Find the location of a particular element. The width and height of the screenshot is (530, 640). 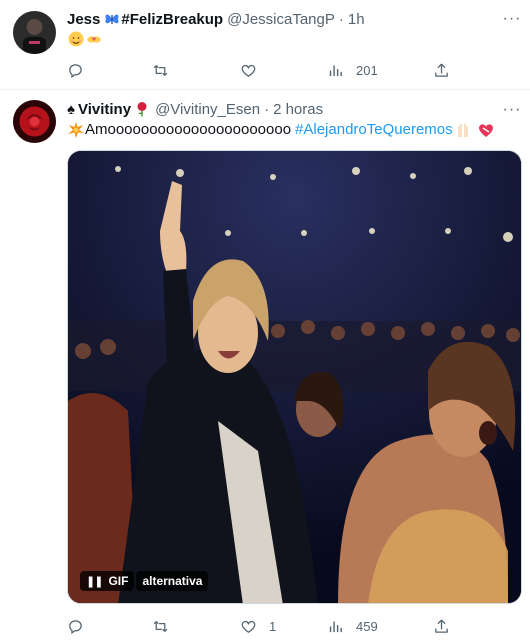

user-handle: @JessicaTangP is located at coordinates (281, 19).